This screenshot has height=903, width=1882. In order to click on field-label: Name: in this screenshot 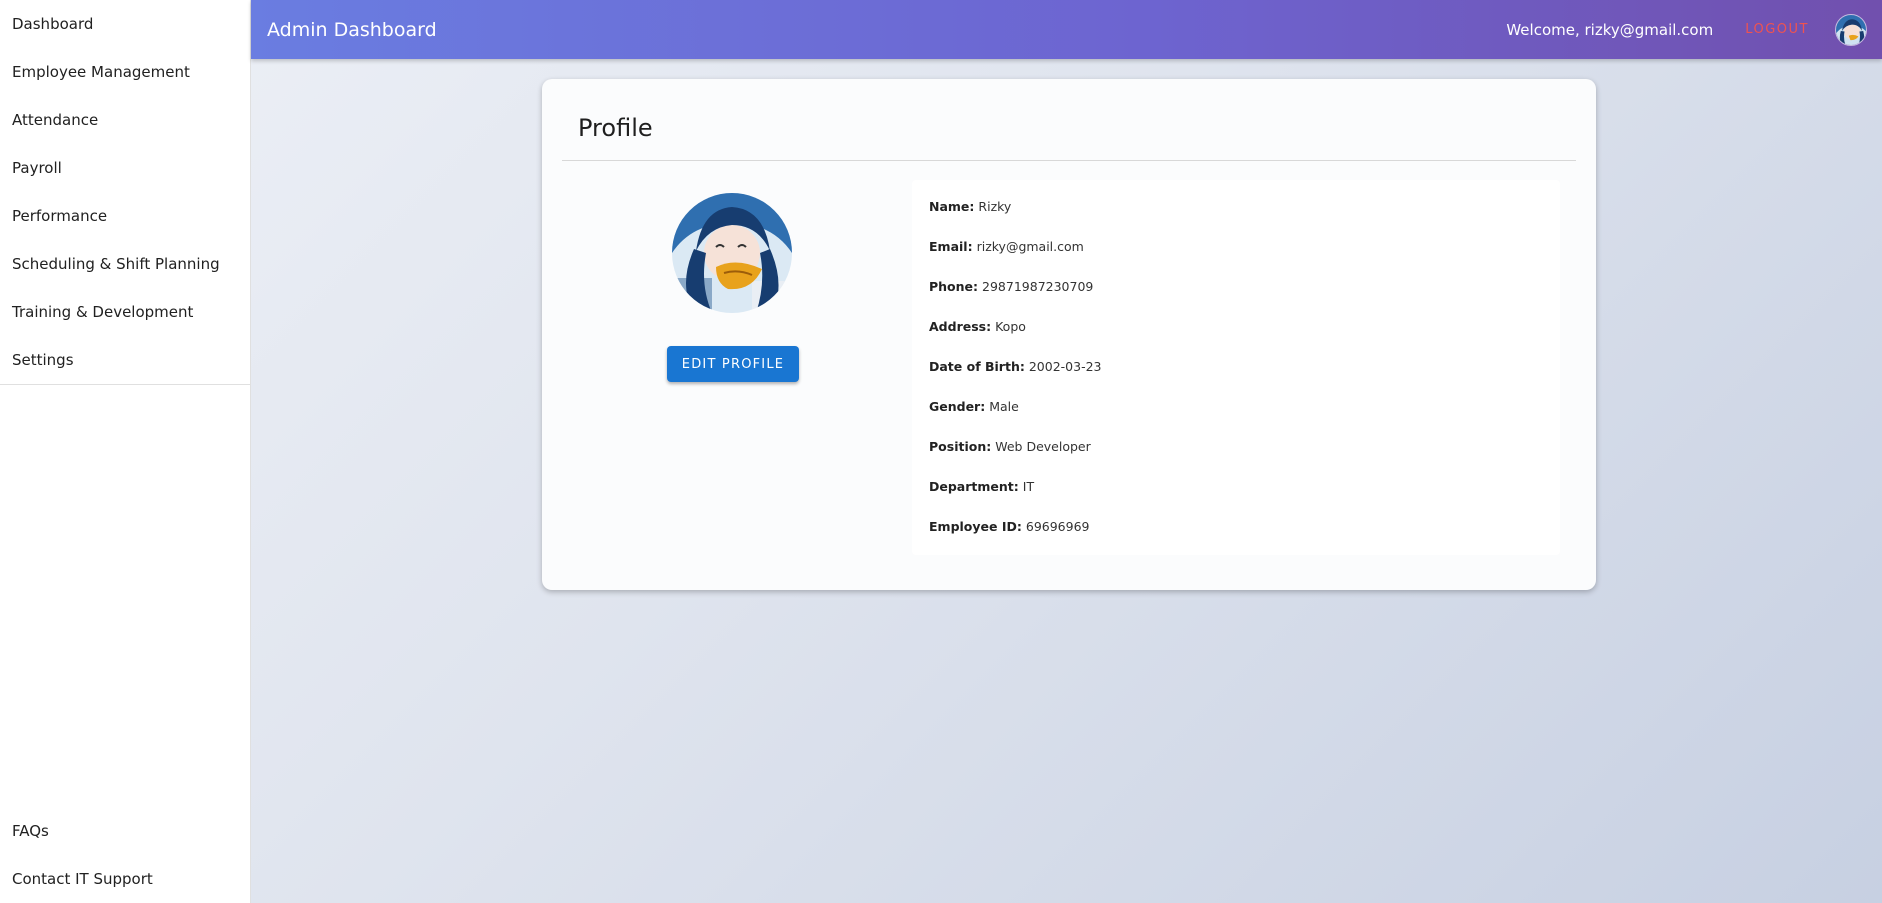, I will do `click(952, 206)`.